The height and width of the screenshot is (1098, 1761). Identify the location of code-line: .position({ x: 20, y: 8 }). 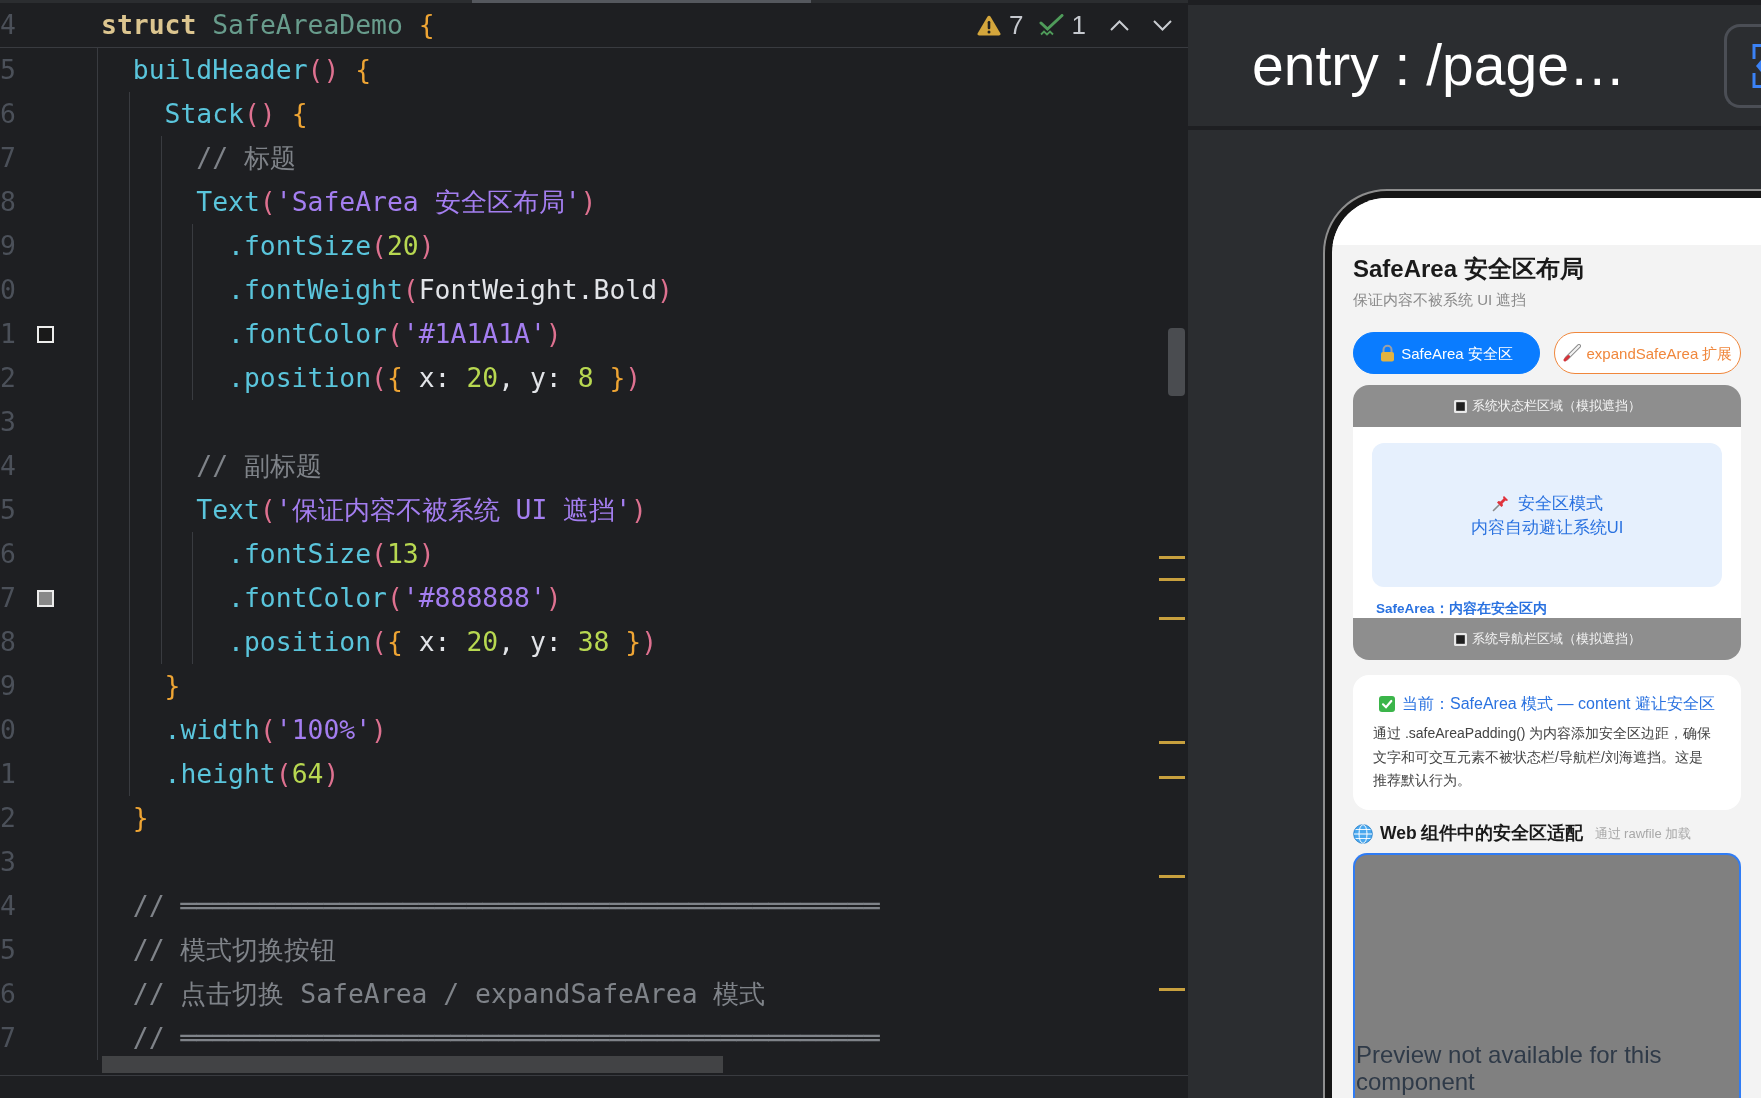
(435, 378).